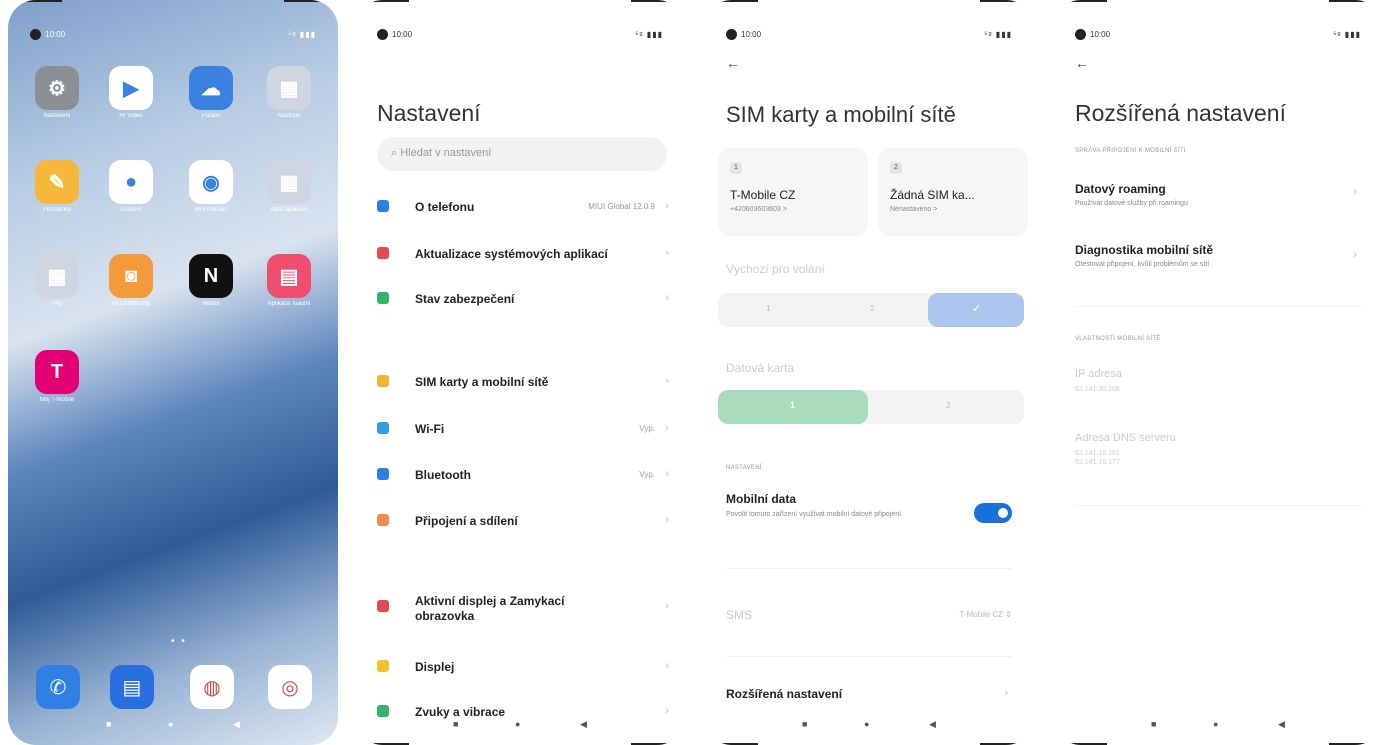 This screenshot has width=1381, height=745. I want to click on app-label: Aplikace Xiaomi, so click(289, 304).